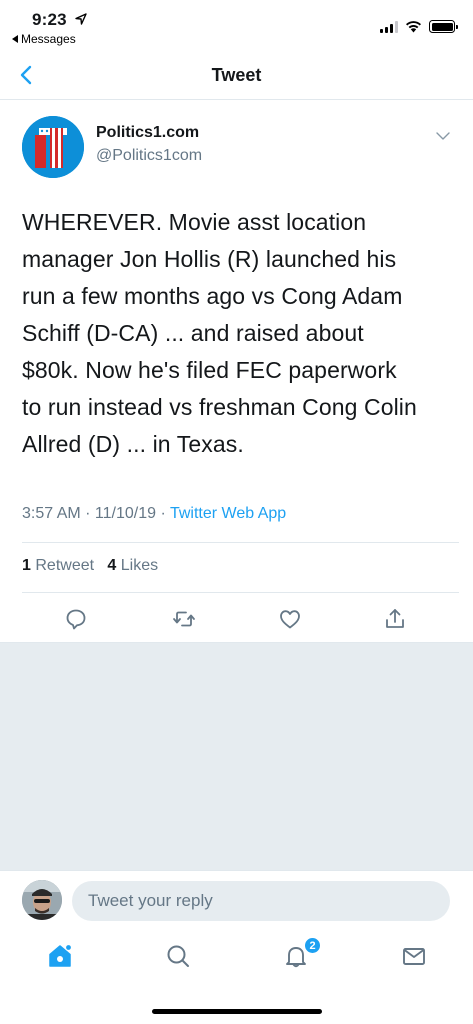 The image size is (473, 1024). What do you see at coordinates (228, 513) in the screenshot?
I see `tweet-source-link: Twitter Web App` at bounding box center [228, 513].